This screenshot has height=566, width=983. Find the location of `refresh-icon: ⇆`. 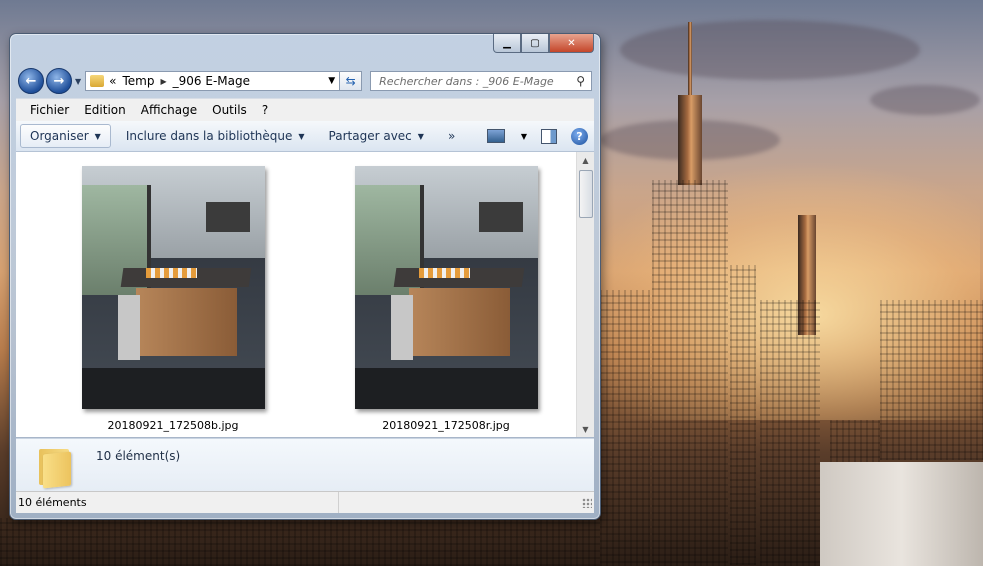

refresh-icon: ⇆ is located at coordinates (351, 81).